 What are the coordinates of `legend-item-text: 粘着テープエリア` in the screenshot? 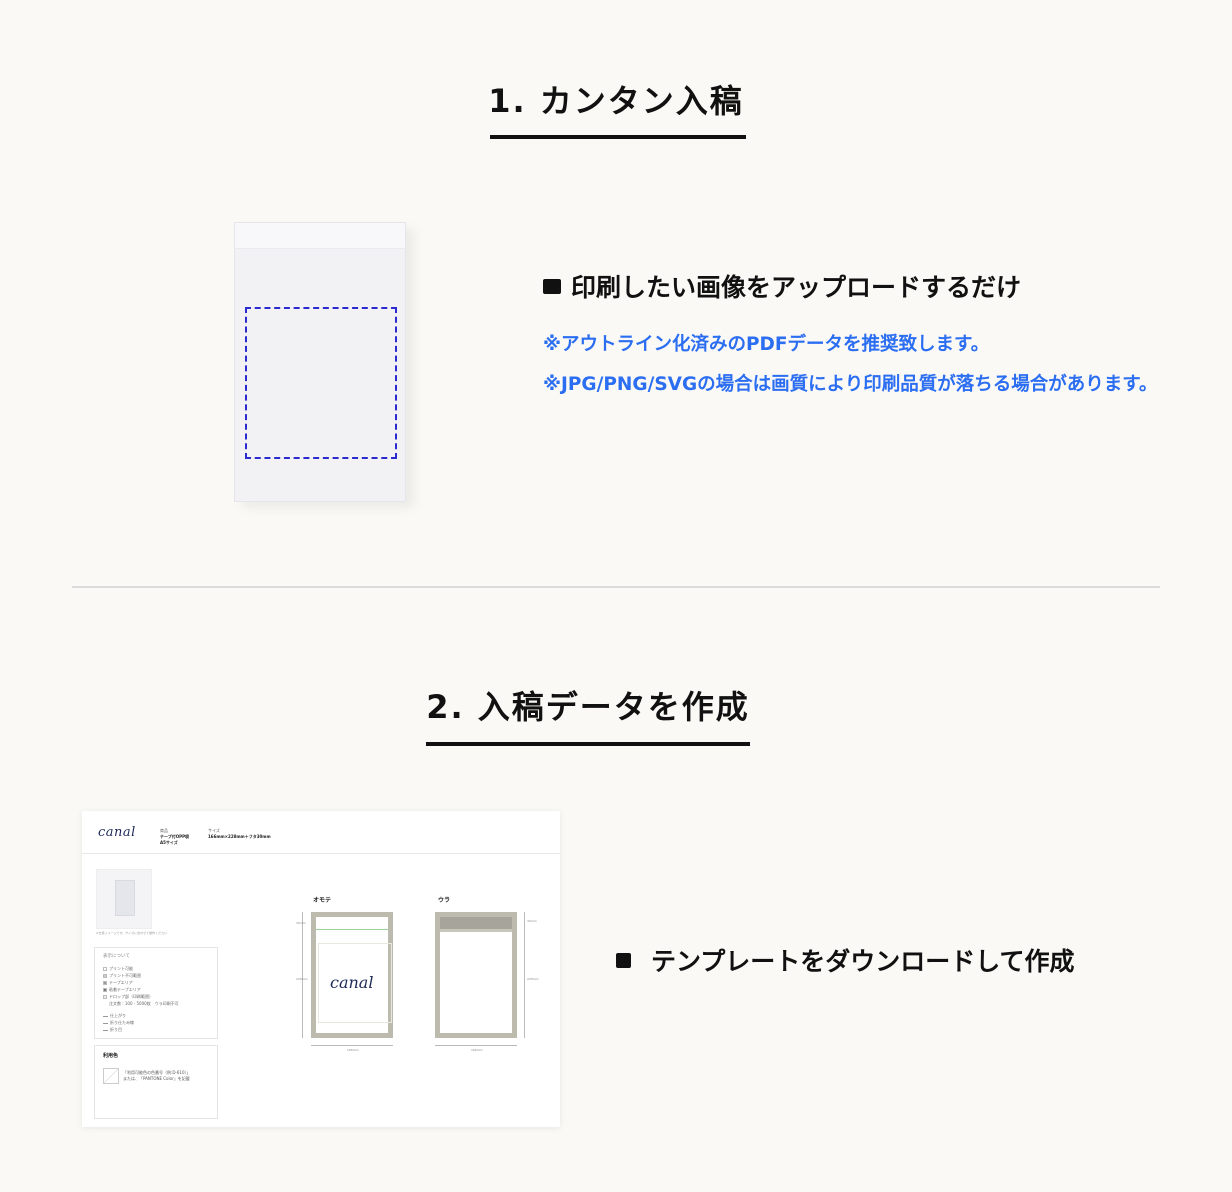 It's located at (125, 989).